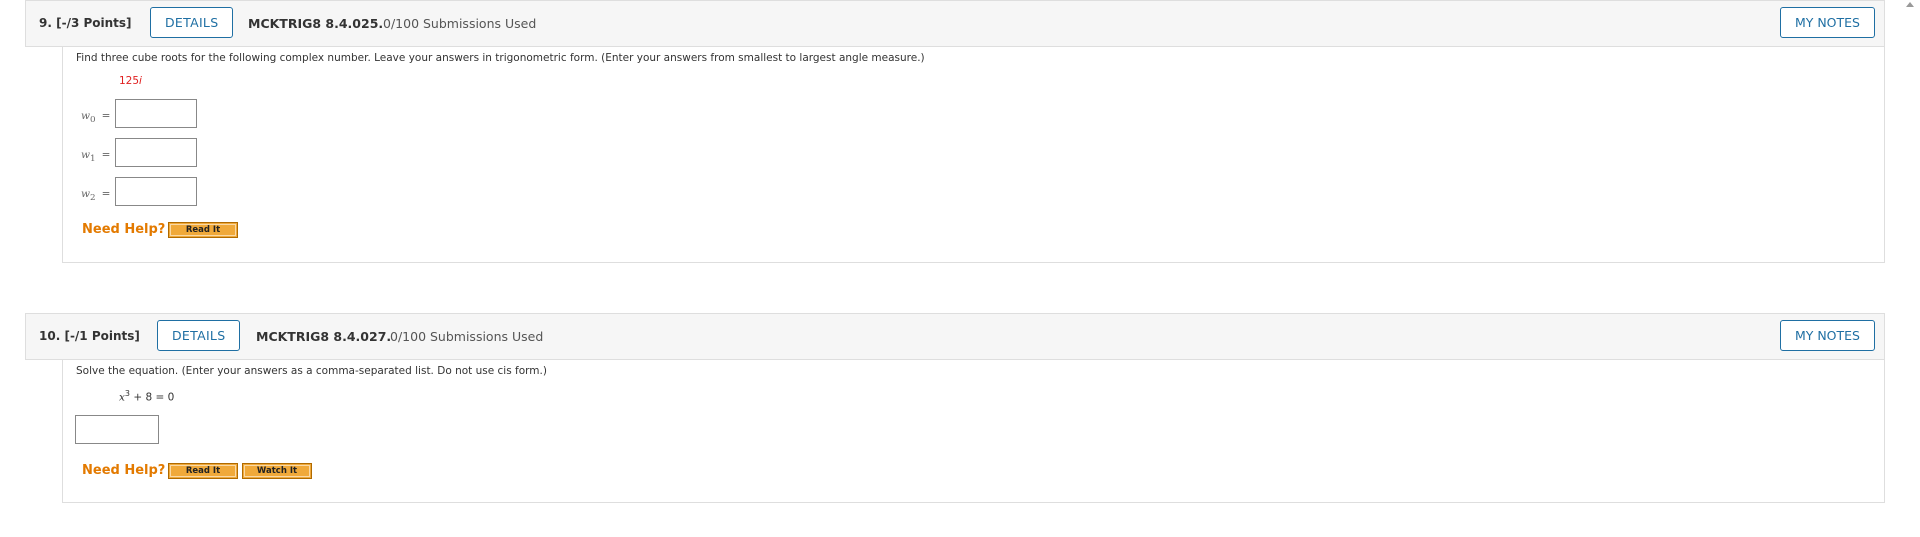  I want to click on w0-answer-input, so click(156, 113).